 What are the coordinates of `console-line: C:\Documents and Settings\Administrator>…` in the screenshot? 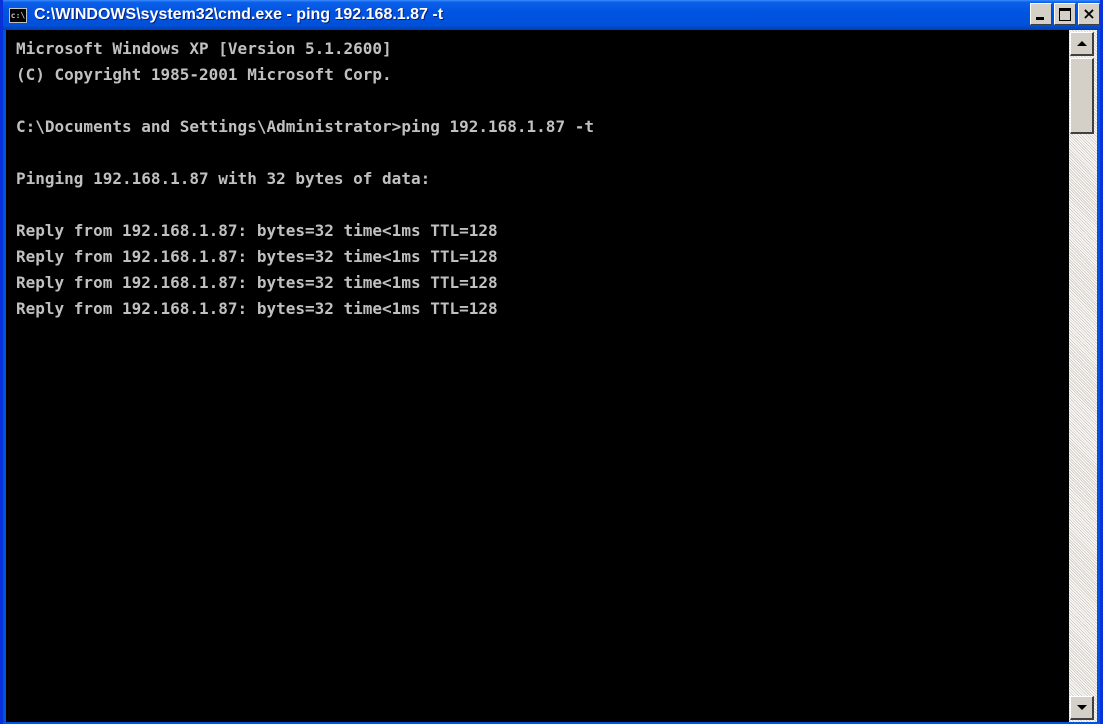 It's located at (305, 126).